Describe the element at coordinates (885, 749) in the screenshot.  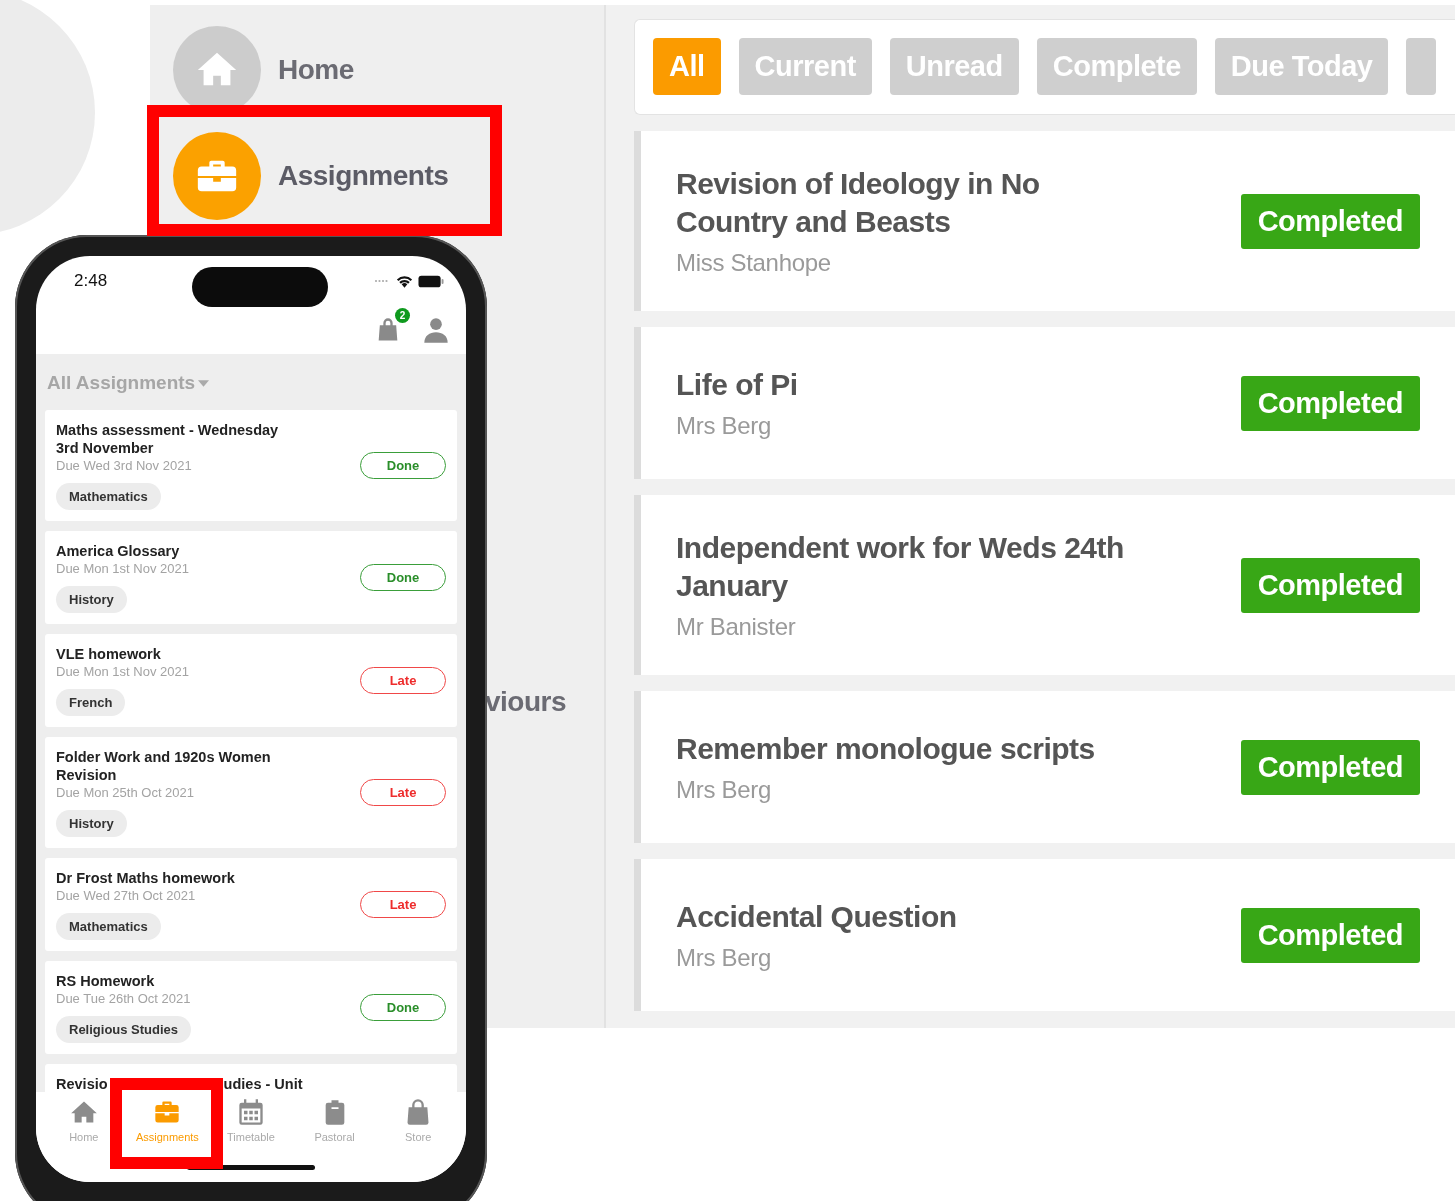
I see `assignment-title: Remember monologue scripts` at that location.